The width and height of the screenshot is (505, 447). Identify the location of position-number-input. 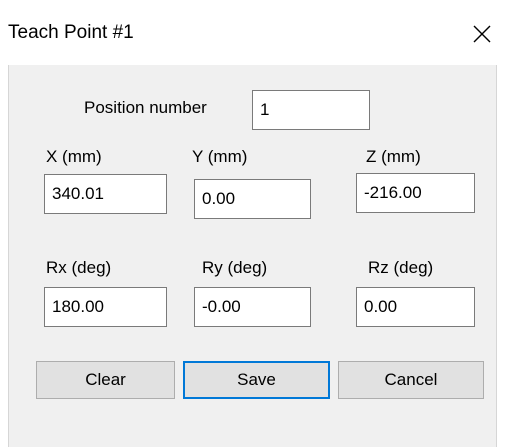
(311, 110).